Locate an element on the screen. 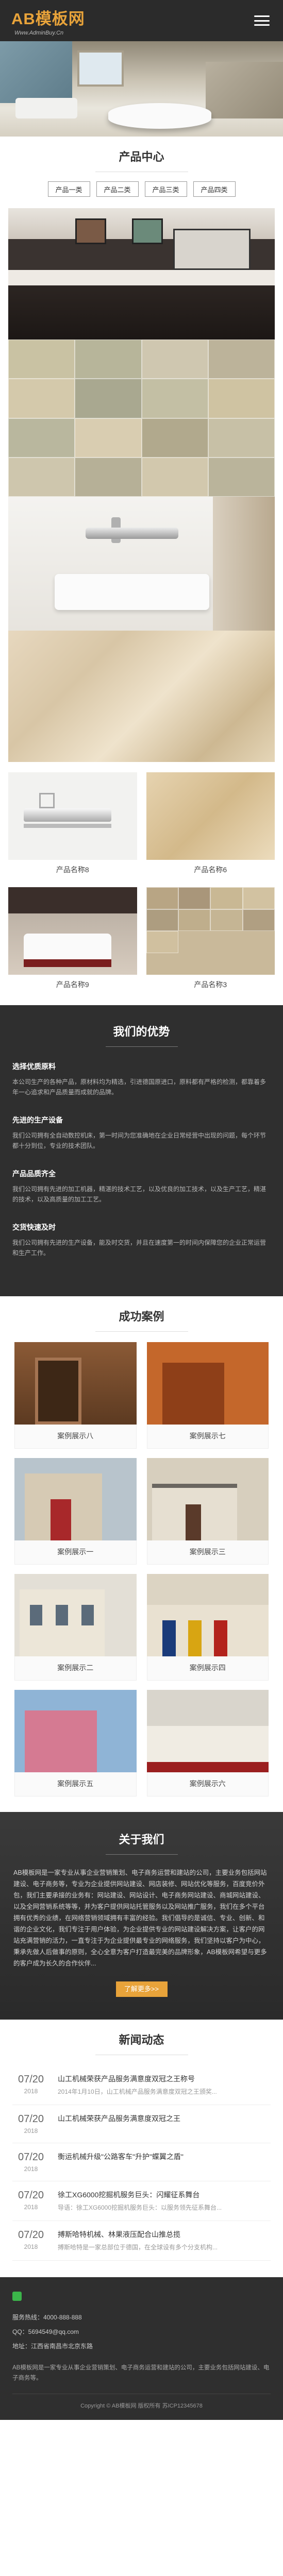 This screenshot has height=2576, width=283. about-title: 关于我们 is located at coordinates (142, 1839).